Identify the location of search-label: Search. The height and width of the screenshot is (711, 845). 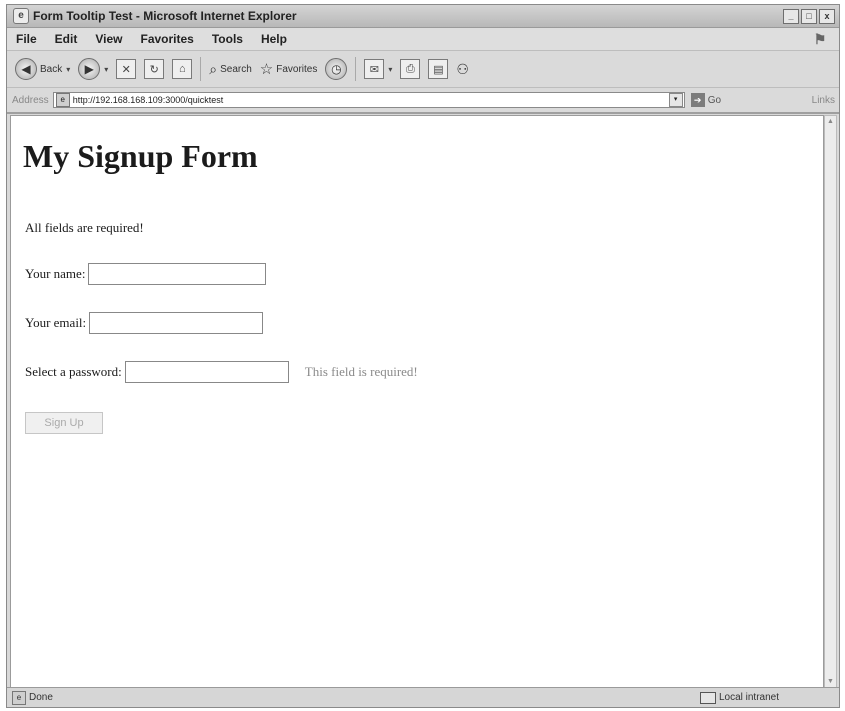
(236, 69).